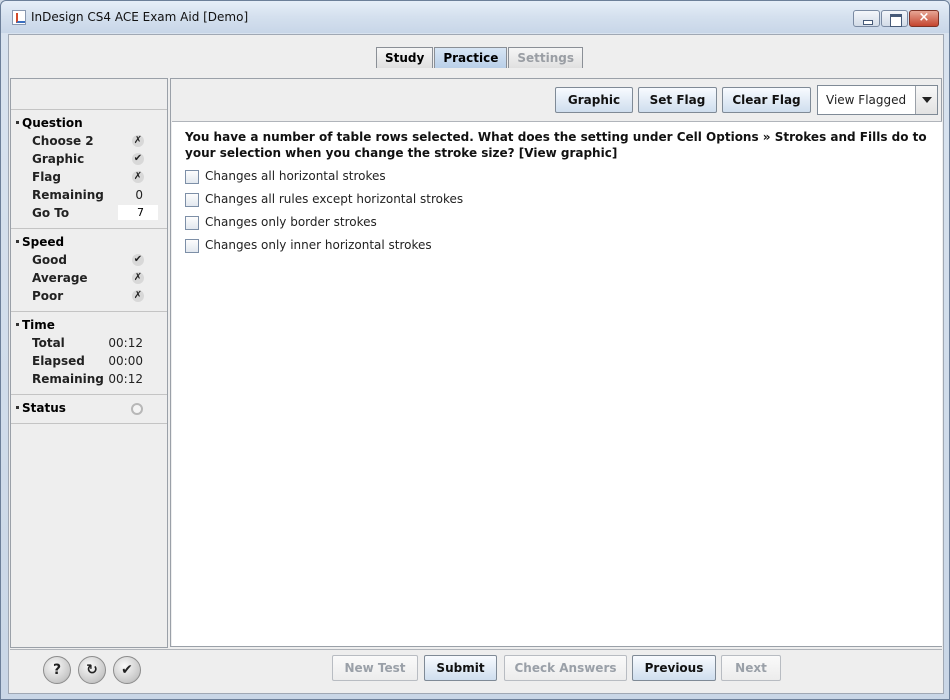  I want to click on maximize-button, so click(894, 18).